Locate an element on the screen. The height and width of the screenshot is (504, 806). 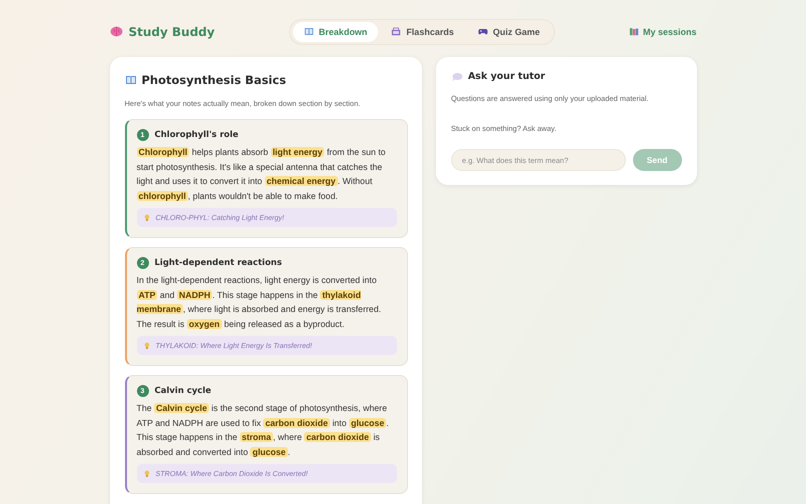
section-text: Chlorophyll helps plants absorb light energy from the sun to start photosynthesis. It's like a special antenna that catches the light and uses it to convert it into chemical energy. Without chlorophyll, plants wouldn't be able to make food. is located at coordinates (261, 174).